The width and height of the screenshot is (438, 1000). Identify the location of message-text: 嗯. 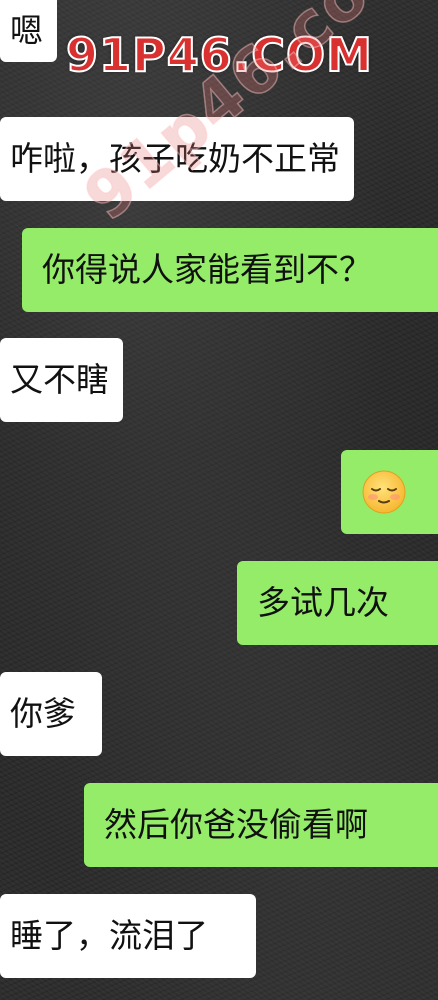
(26, 30).